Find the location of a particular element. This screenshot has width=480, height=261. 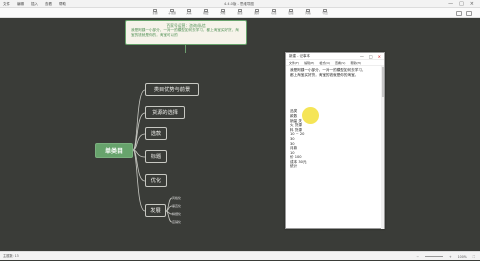

status-bar: 主题数: 13 − + 100% ⛶ is located at coordinates (240, 255).